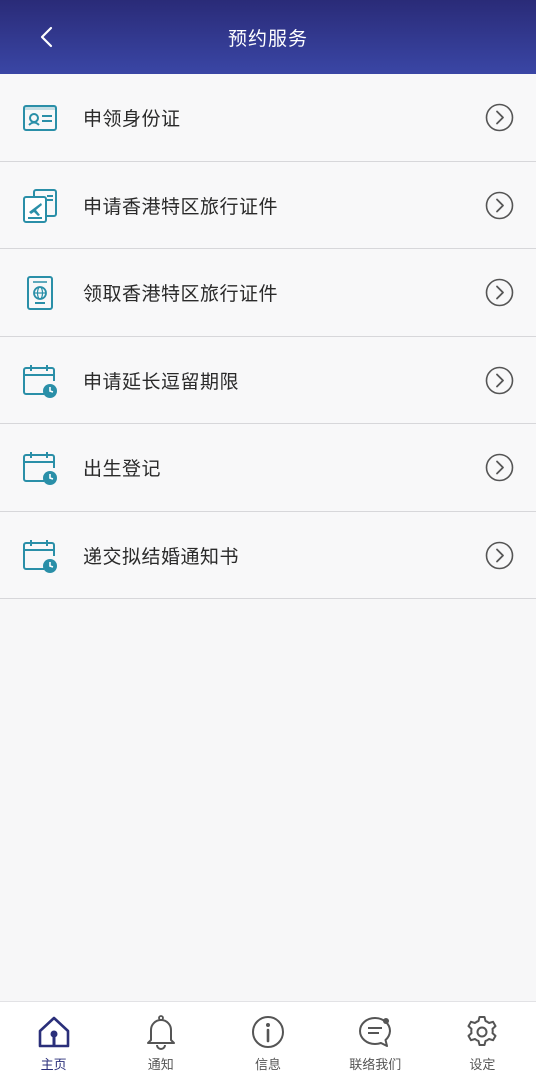  I want to click on service-label: 申请延长逗留期限, so click(161, 381).